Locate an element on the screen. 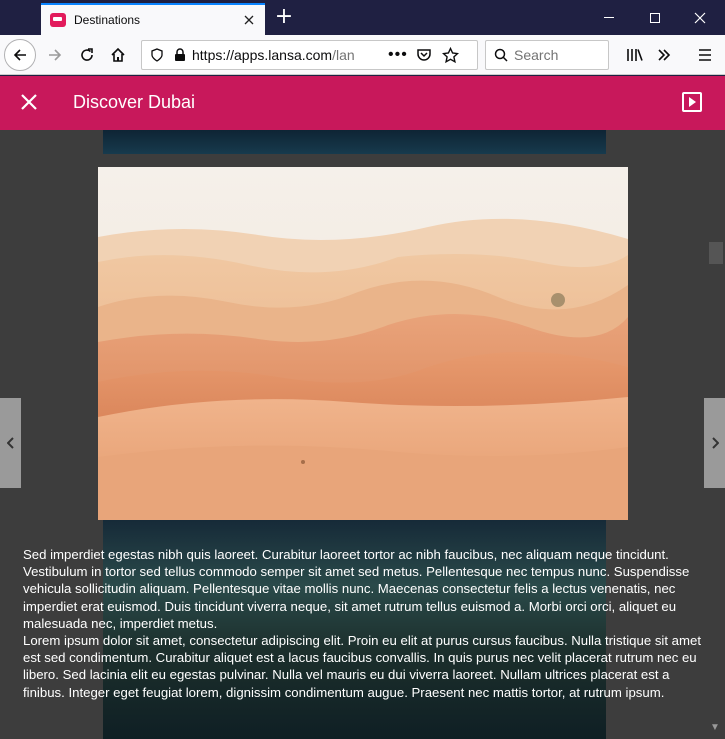  pocket-icon is located at coordinates (424, 55).